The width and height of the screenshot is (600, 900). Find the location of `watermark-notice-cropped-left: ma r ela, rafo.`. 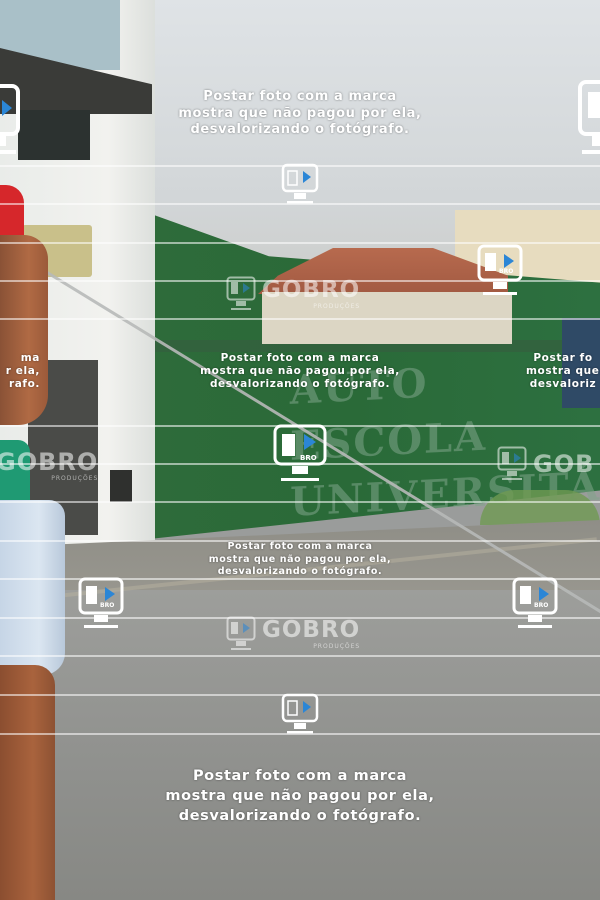

watermark-notice-cropped-left: ma r ela, rafo. is located at coordinates (20, 371).